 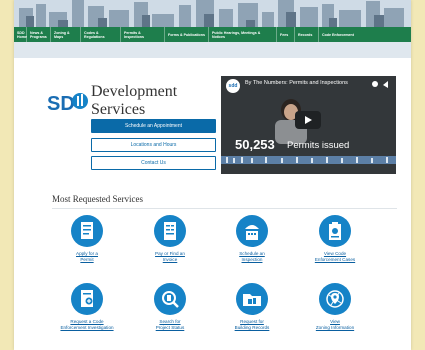 What do you see at coordinates (252, 299) in the screenshot?
I see `folder-icon` at bounding box center [252, 299].